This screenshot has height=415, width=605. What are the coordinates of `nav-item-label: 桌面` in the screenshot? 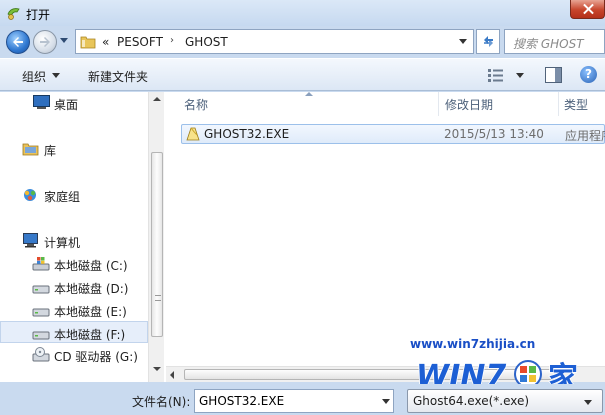 It's located at (66, 105).